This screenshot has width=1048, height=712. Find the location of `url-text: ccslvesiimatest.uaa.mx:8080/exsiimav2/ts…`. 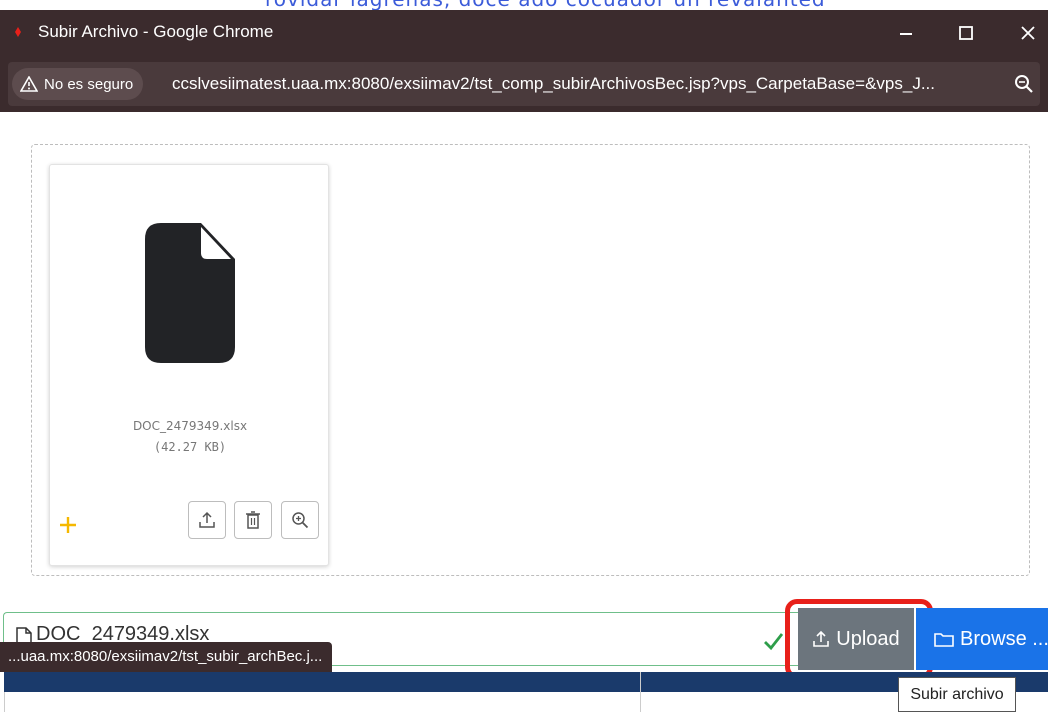

url-text: ccslvesiimatest.uaa.mx:8080/exsiimav2/ts… is located at coordinates (553, 84).